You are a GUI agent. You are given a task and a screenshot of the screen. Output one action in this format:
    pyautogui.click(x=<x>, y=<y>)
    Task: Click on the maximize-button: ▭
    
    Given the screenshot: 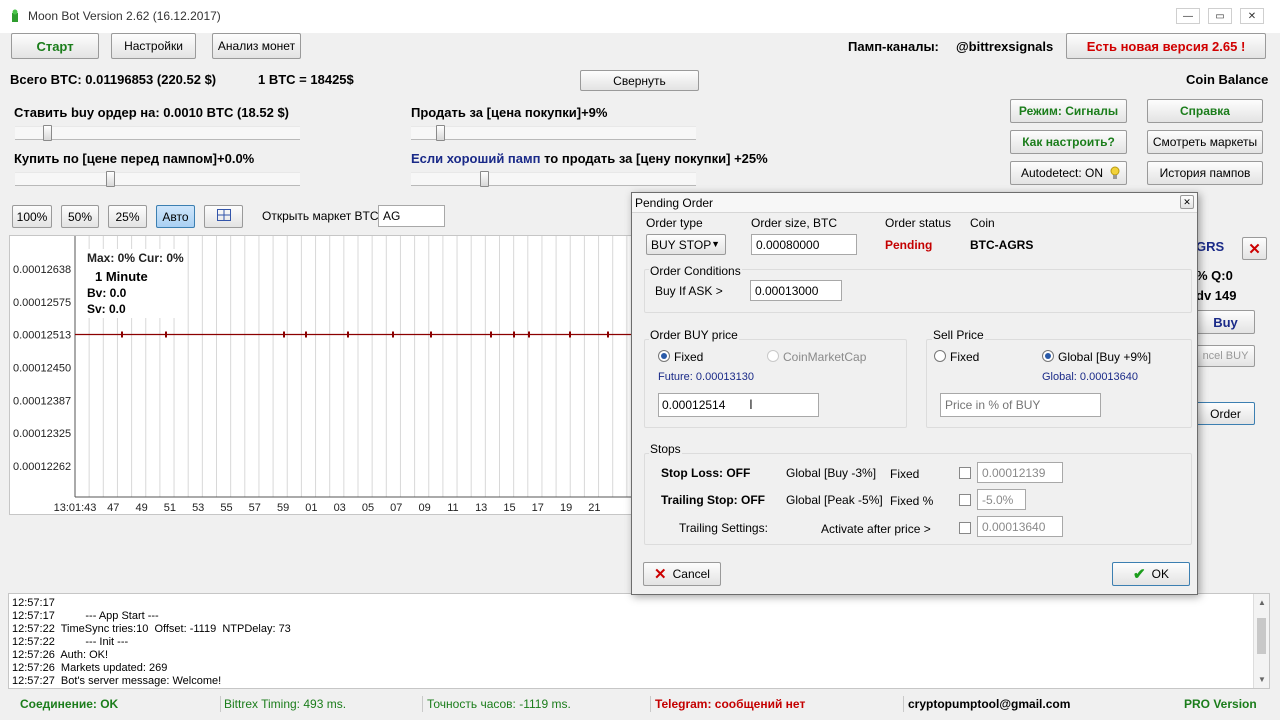 What is the action you would take?
    pyautogui.click(x=1220, y=16)
    